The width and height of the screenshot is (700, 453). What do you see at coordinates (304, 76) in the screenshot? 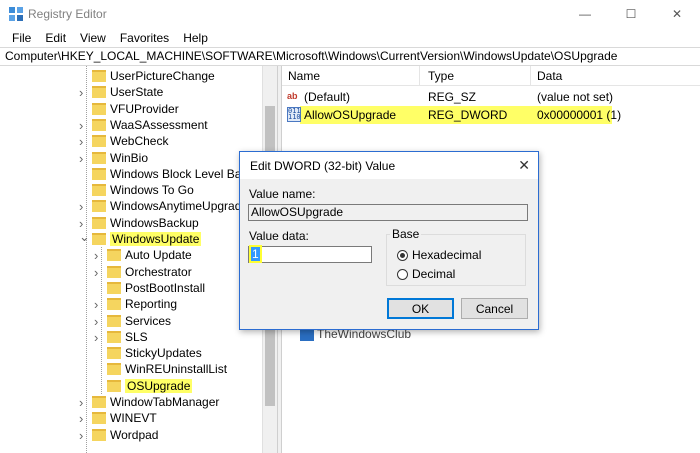
I see `column-header-name: Name` at bounding box center [304, 76].